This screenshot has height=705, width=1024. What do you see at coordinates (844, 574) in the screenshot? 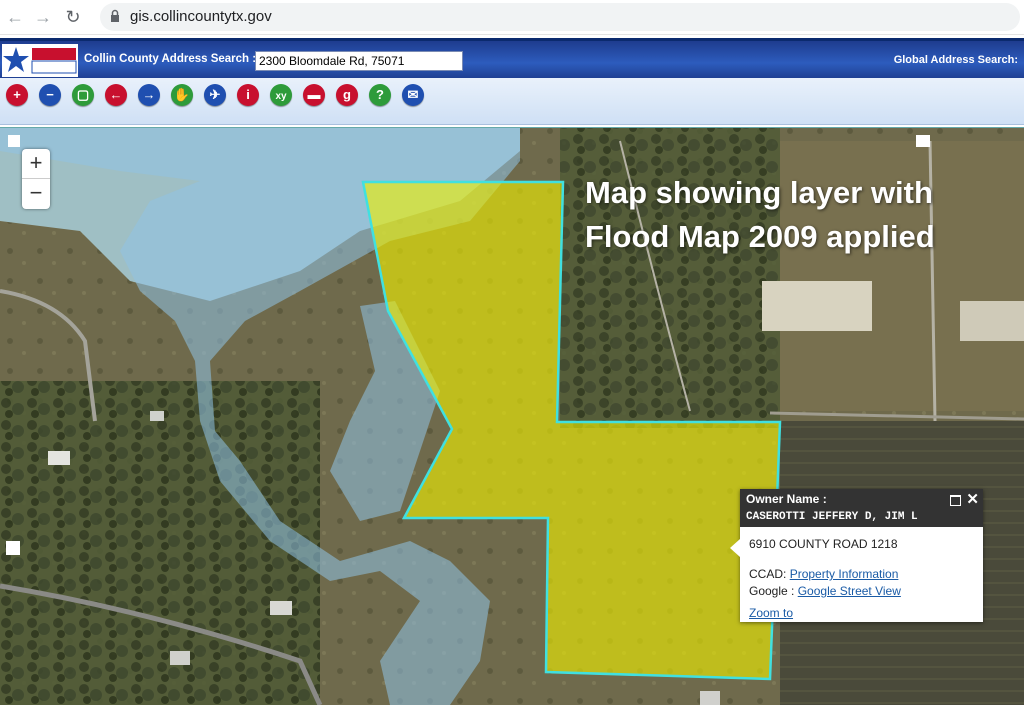
I see `property-information-link: Property Information` at bounding box center [844, 574].